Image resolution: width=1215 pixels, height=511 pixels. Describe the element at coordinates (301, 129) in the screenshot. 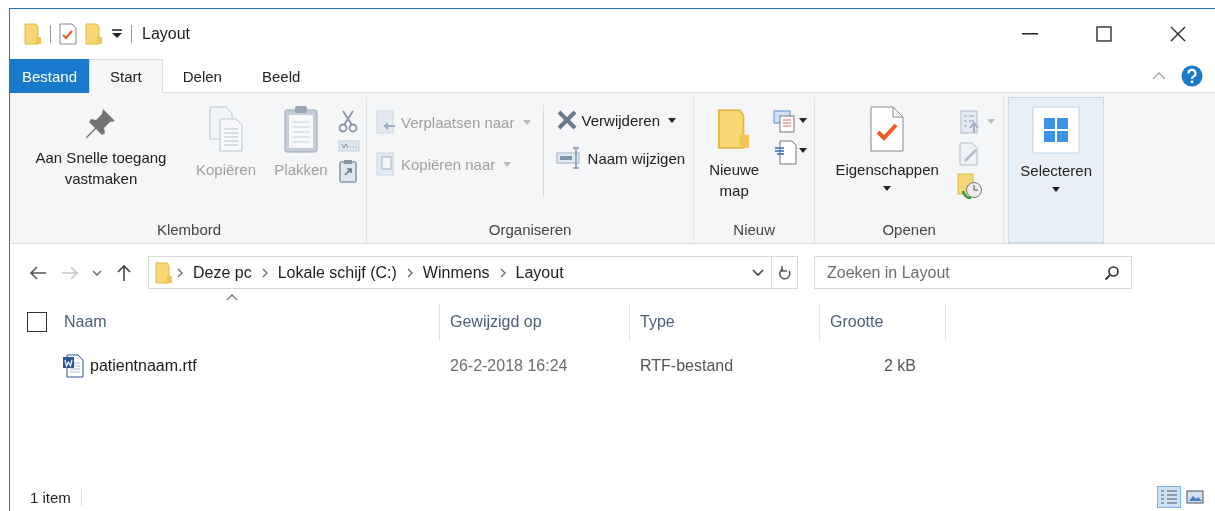

I see `clipboard-icon` at that location.